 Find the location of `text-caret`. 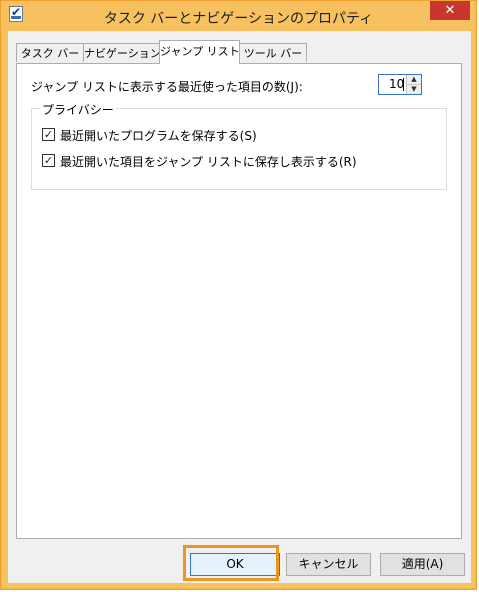

text-caret is located at coordinates (403, 84).